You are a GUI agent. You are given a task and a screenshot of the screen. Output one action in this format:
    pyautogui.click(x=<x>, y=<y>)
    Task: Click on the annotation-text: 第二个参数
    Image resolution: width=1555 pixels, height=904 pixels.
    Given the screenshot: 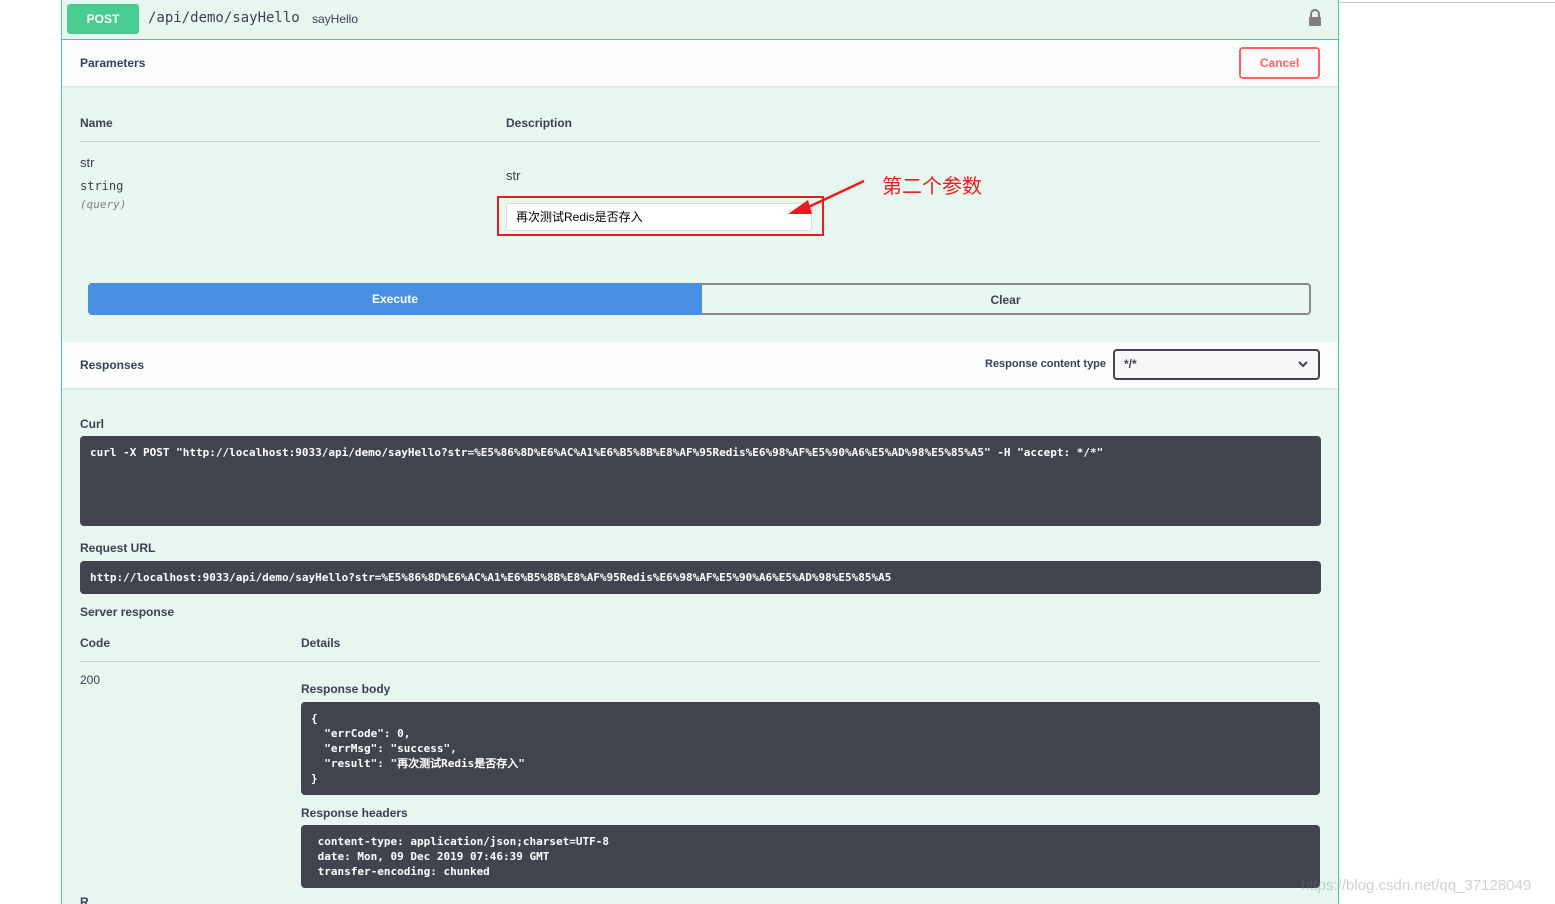 What is the action you would take?
    pyautogui.click(x=932, y=187)
    